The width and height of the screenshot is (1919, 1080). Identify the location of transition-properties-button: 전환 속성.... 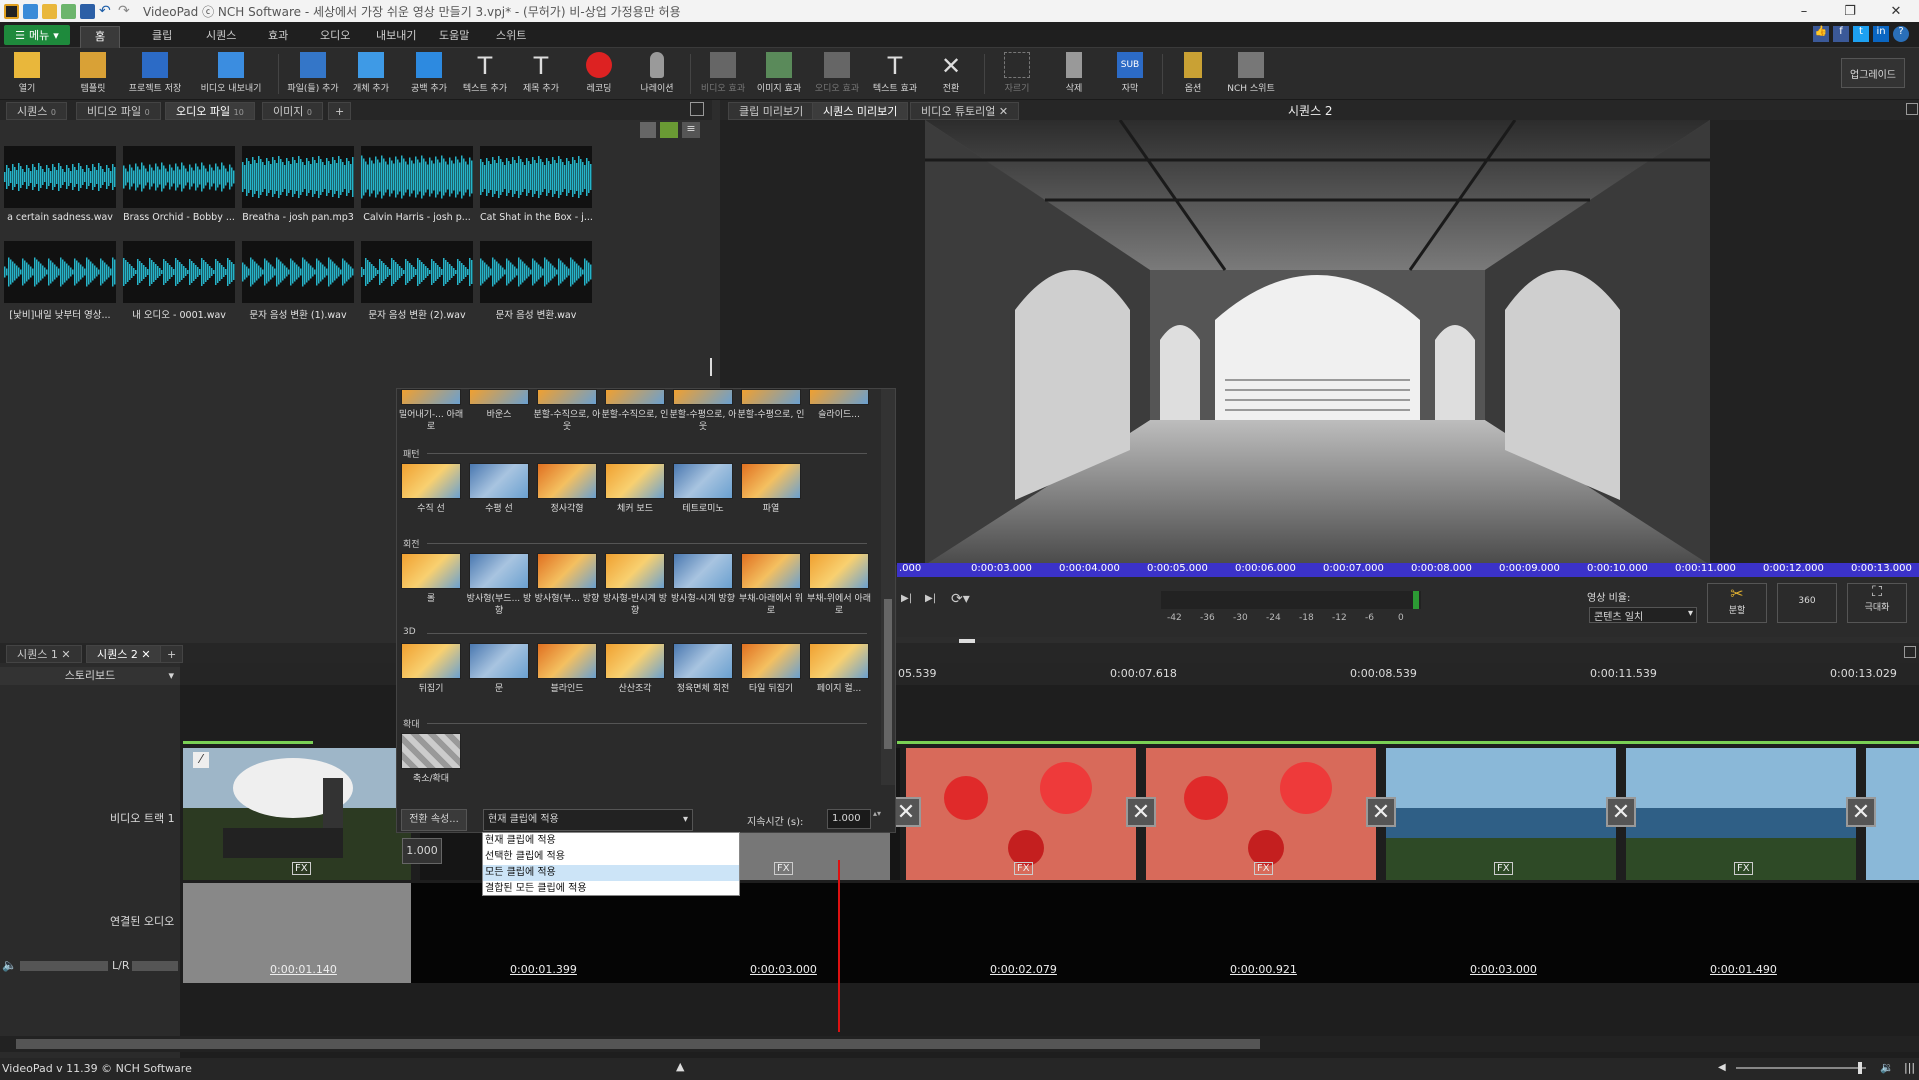
(434, 820).